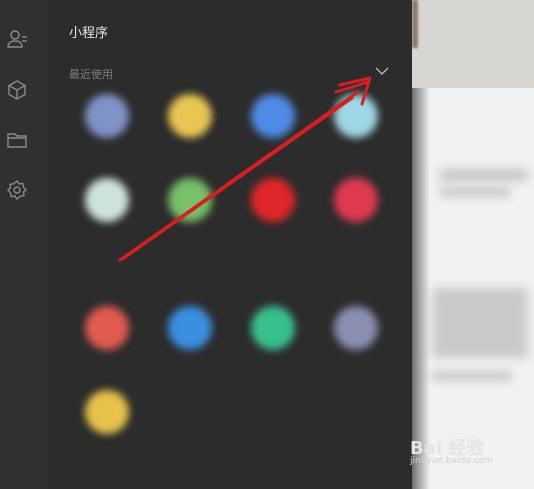 This screenshot has width=534, height=489. What do you see at coordinates (452, 461) in the screenshot?
I see `watermark-url: jingyan.baidu.com` at bounding box center [452, 461].